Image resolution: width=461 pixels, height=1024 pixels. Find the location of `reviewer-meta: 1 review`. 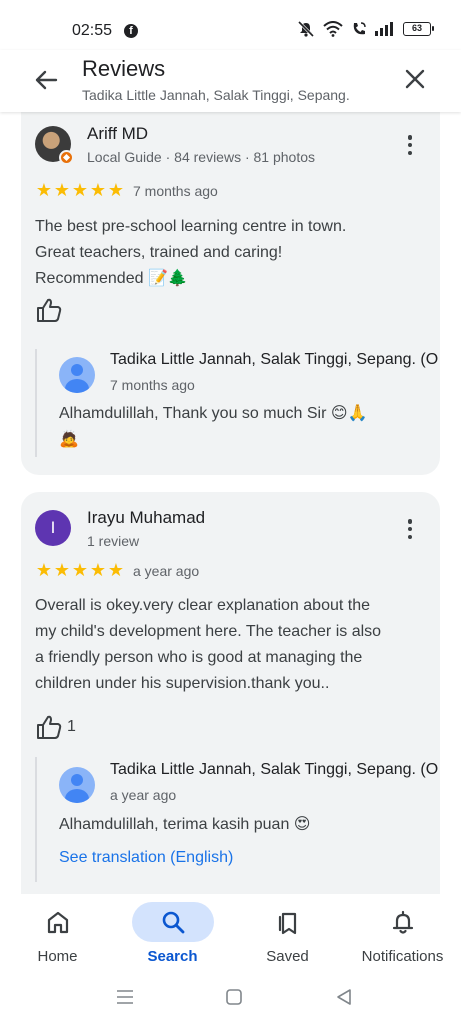

reviewer-meta: 1 review is located at coordinates (113, 541).